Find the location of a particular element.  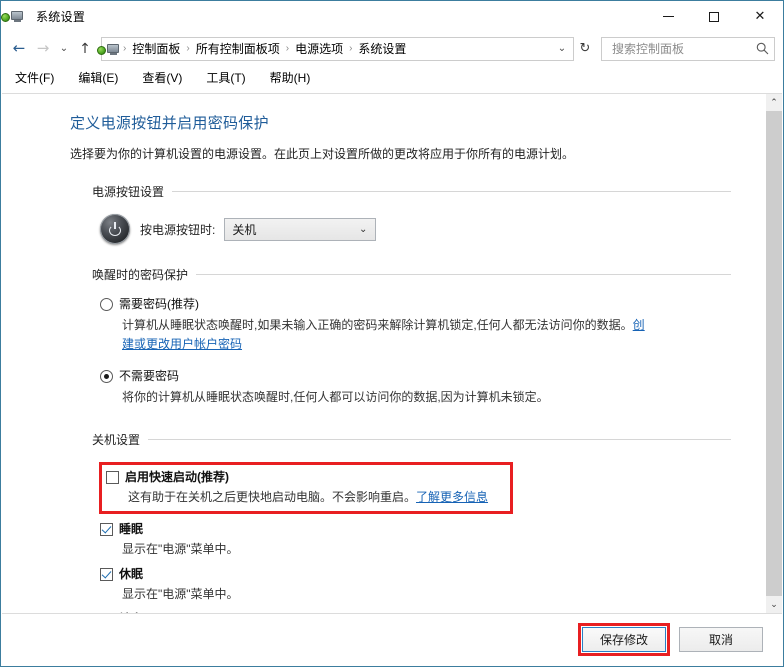

forward-button: → is located at coordinates (43, 49).